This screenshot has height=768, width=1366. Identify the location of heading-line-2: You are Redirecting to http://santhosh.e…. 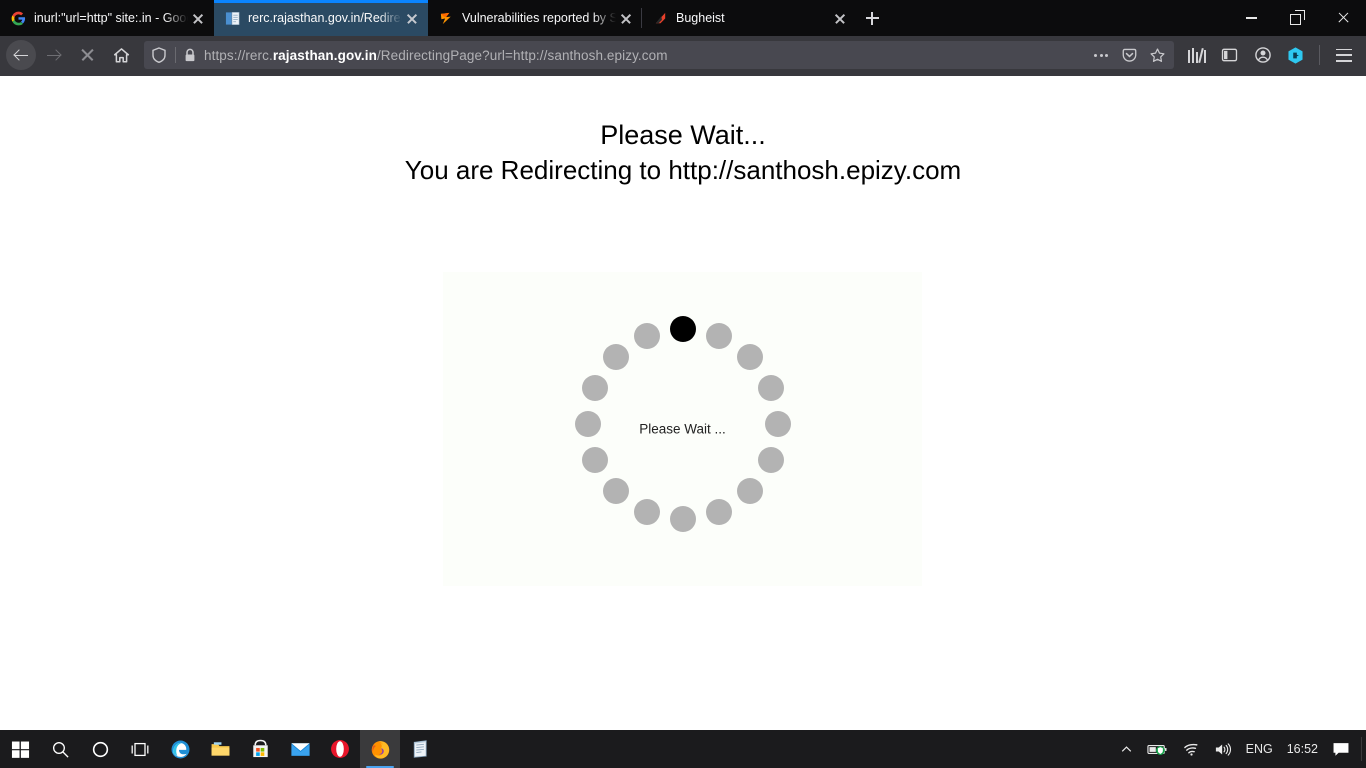
(683, 169).